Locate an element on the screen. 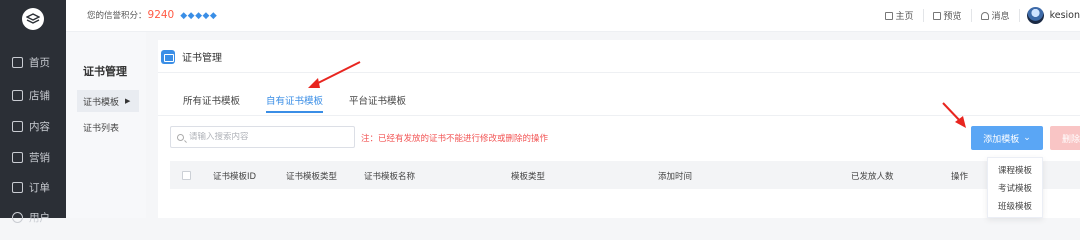 The width and height of the screenshot is (1080, 240). page-title-text: 证书管理 is located at coordinates (202, 58).